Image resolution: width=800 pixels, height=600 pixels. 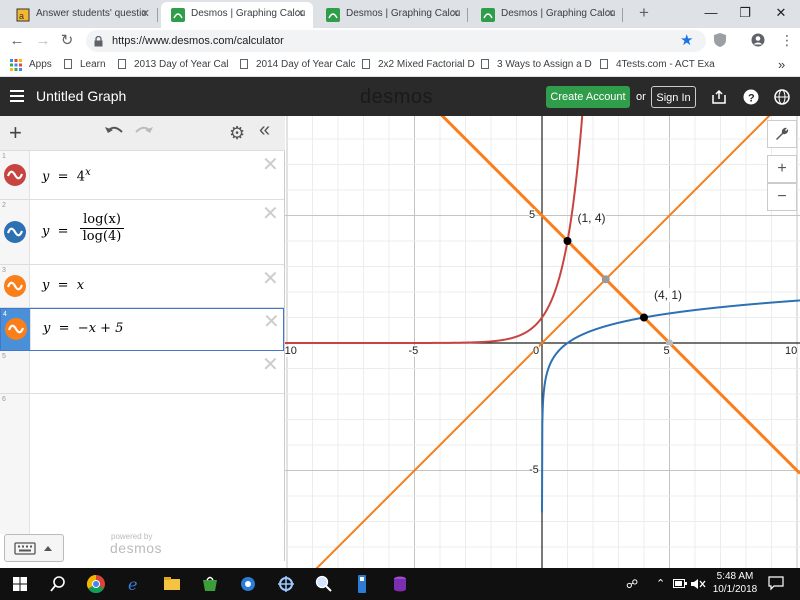 I want to click on clock-time: 5:48 AM, so click(x=735, y=576).